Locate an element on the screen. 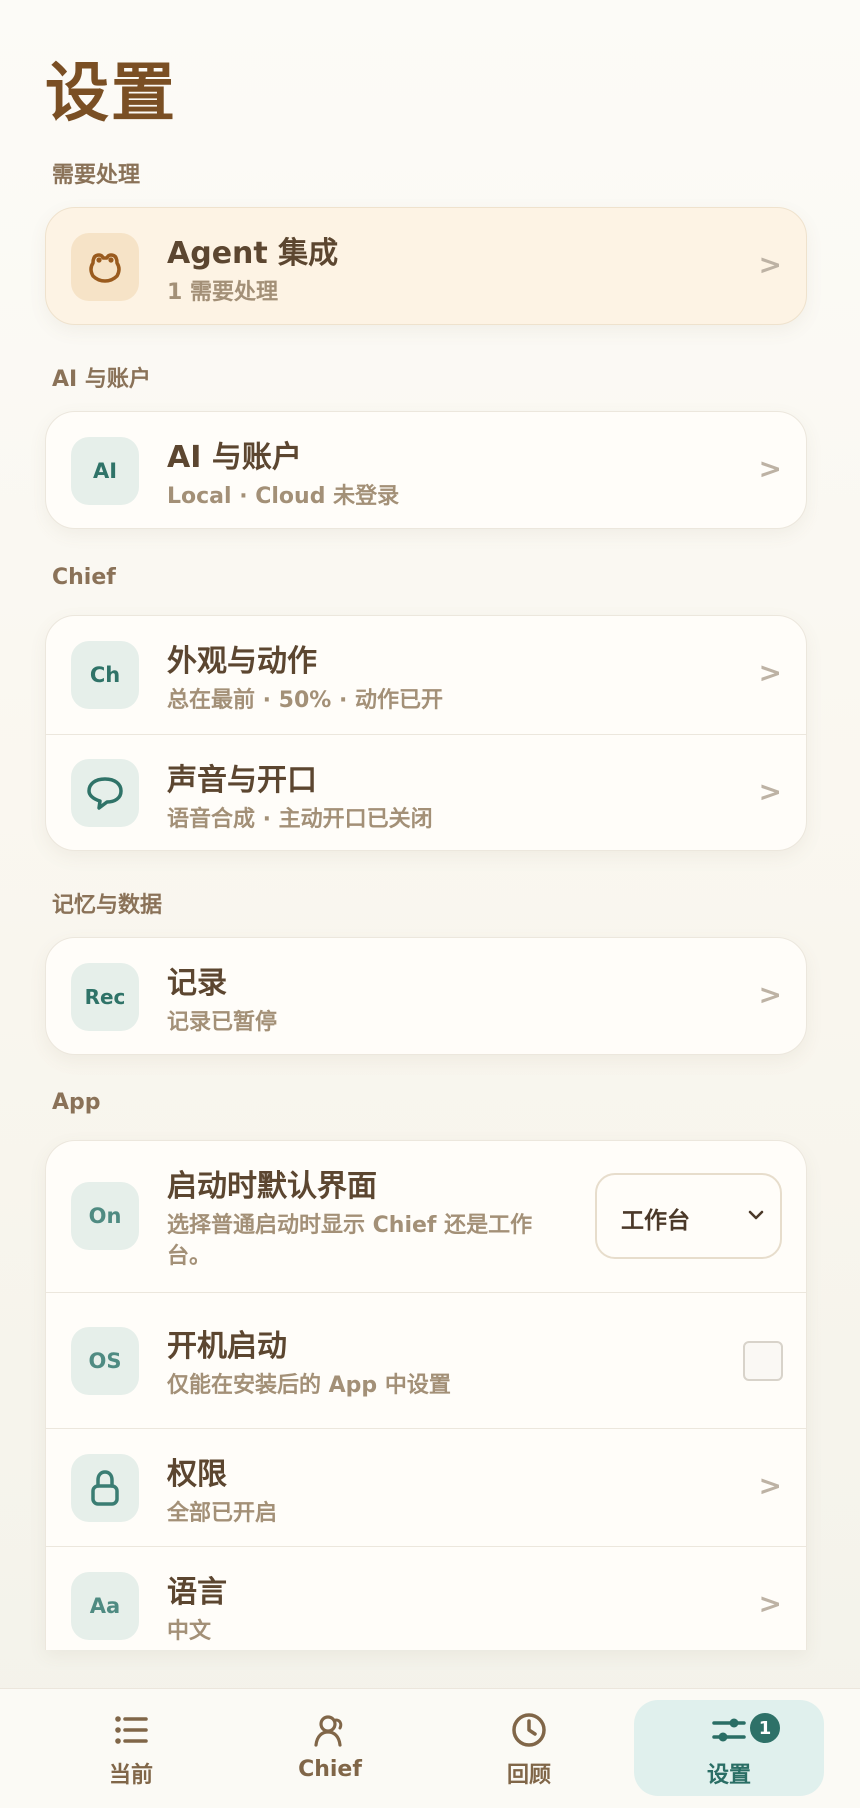 This screenshot has height=1808, width=860. nav-label-current: 当前 is located at coordinates (130, 1775).